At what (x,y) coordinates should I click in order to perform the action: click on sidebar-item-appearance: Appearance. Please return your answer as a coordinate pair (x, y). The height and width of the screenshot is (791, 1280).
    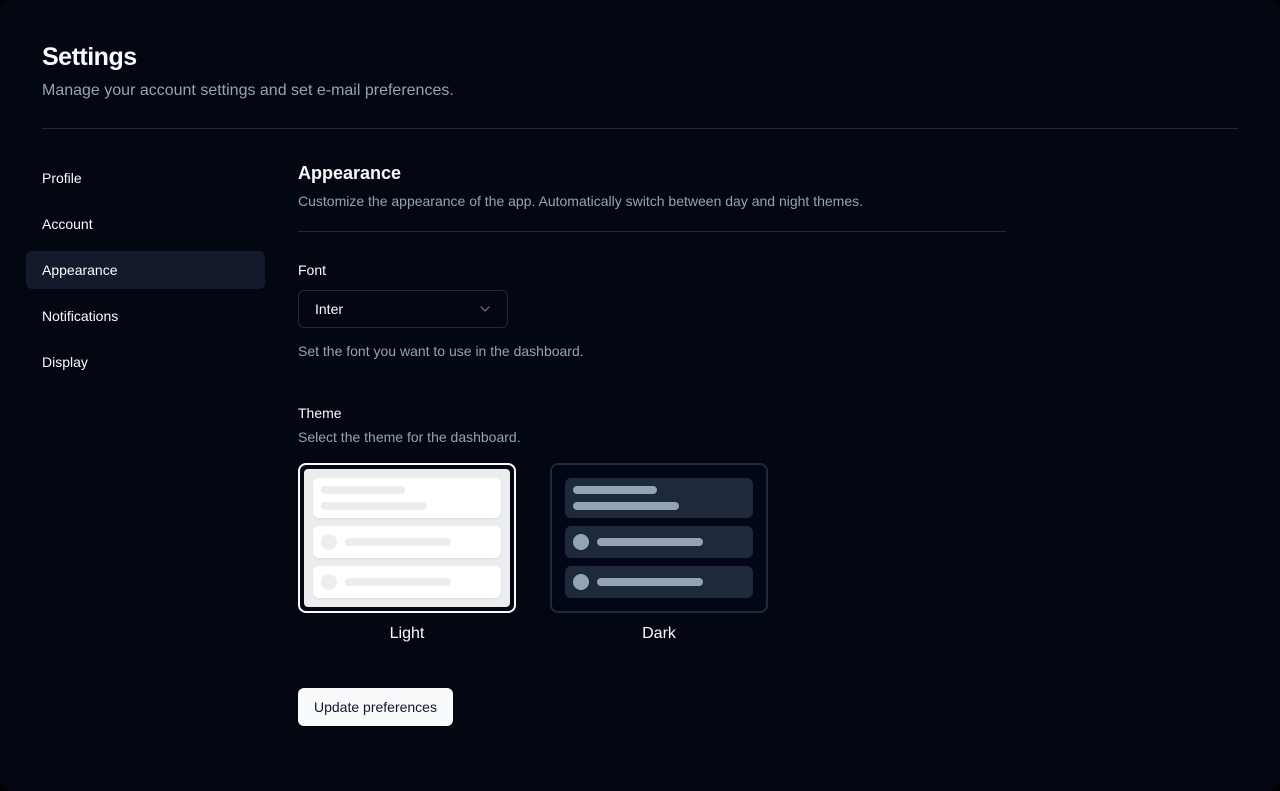
    Looking at the image, I should click on (145, 270).